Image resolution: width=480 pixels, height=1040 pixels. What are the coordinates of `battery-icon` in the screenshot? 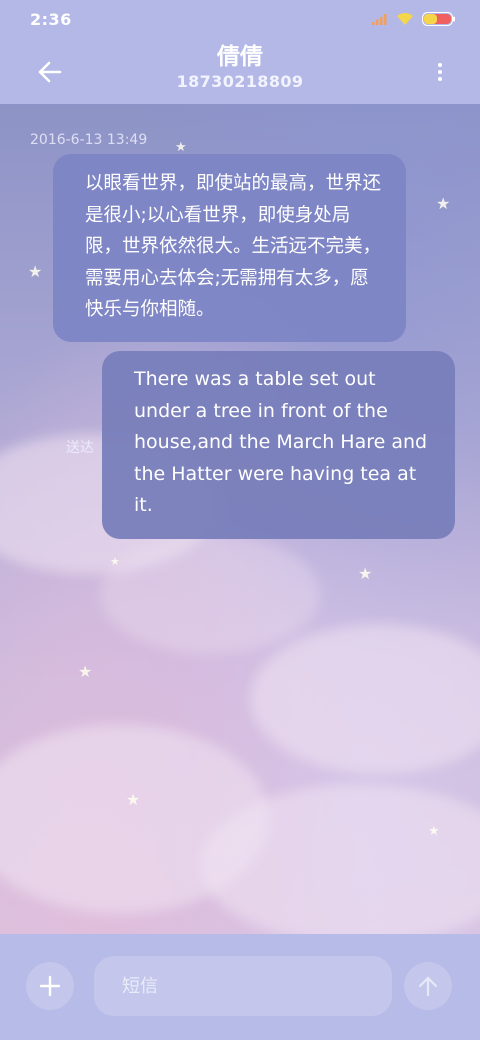 It's located at (438, 19).